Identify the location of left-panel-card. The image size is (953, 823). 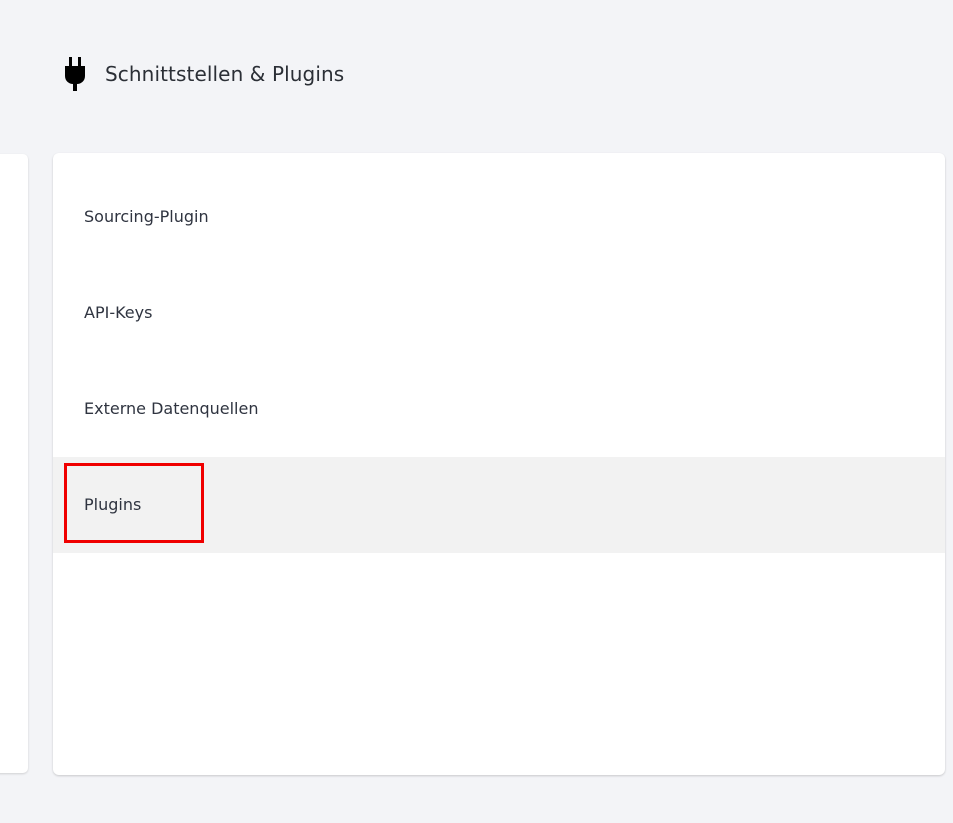
(14, 463).